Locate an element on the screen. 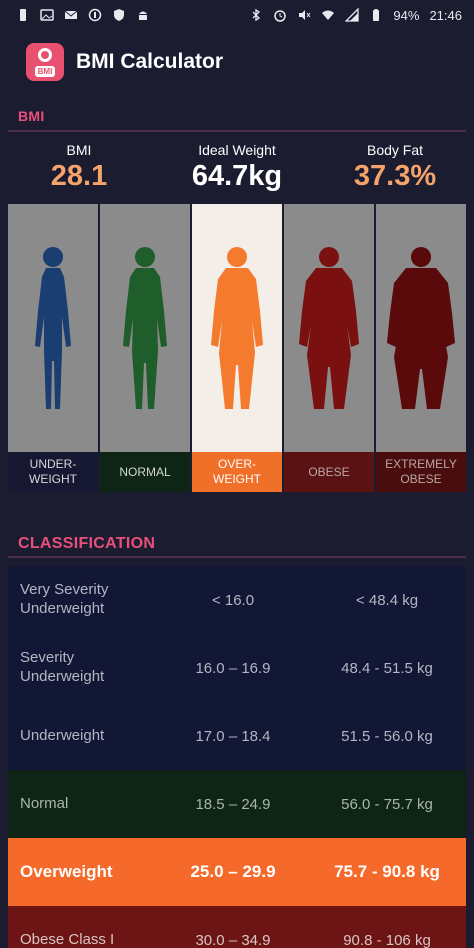 This screenshot has width=474, height=948. classification-divider is located at coordinates (237, 557).